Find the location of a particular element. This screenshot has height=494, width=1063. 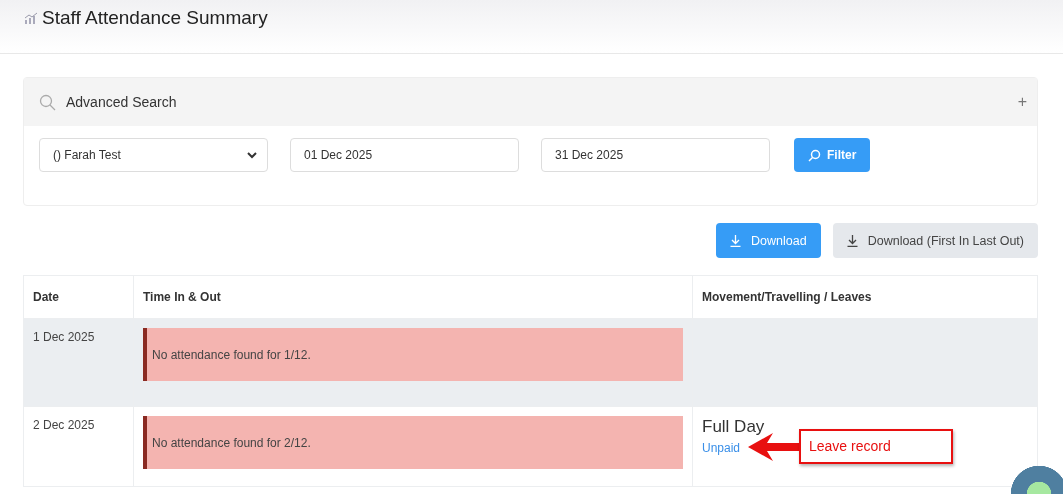

date-cell: 2 Dec 2025 is located at coordinates (78, 446).